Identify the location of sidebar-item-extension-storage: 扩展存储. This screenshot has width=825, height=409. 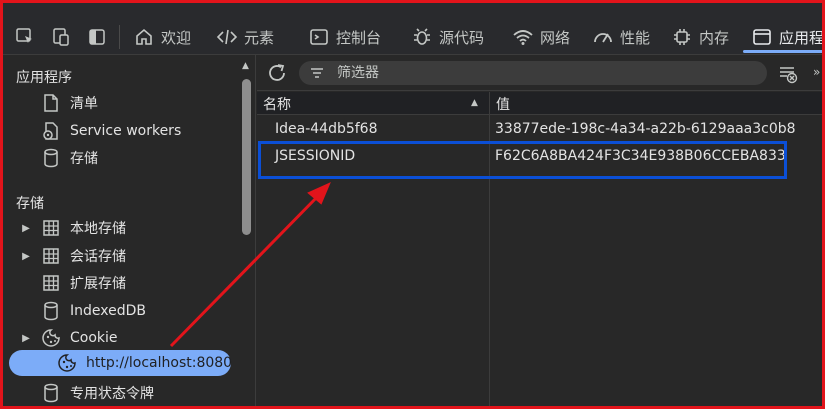
(83, 283).